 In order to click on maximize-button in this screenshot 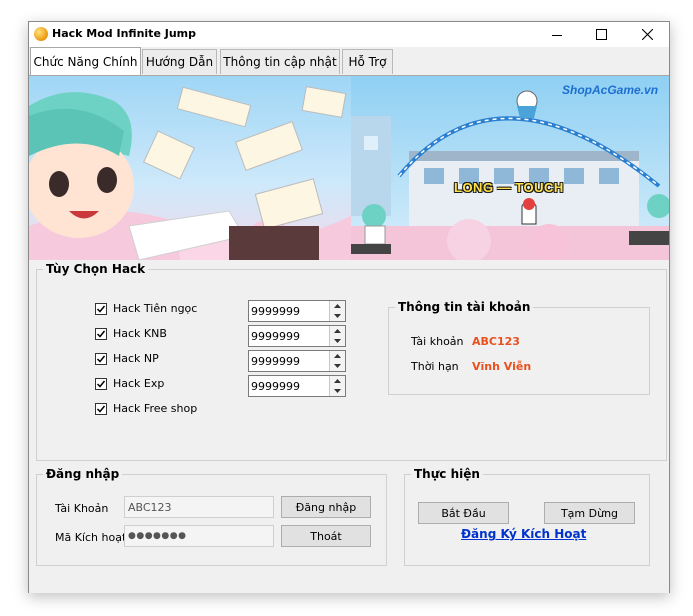, I will do `click(601, 34)`.